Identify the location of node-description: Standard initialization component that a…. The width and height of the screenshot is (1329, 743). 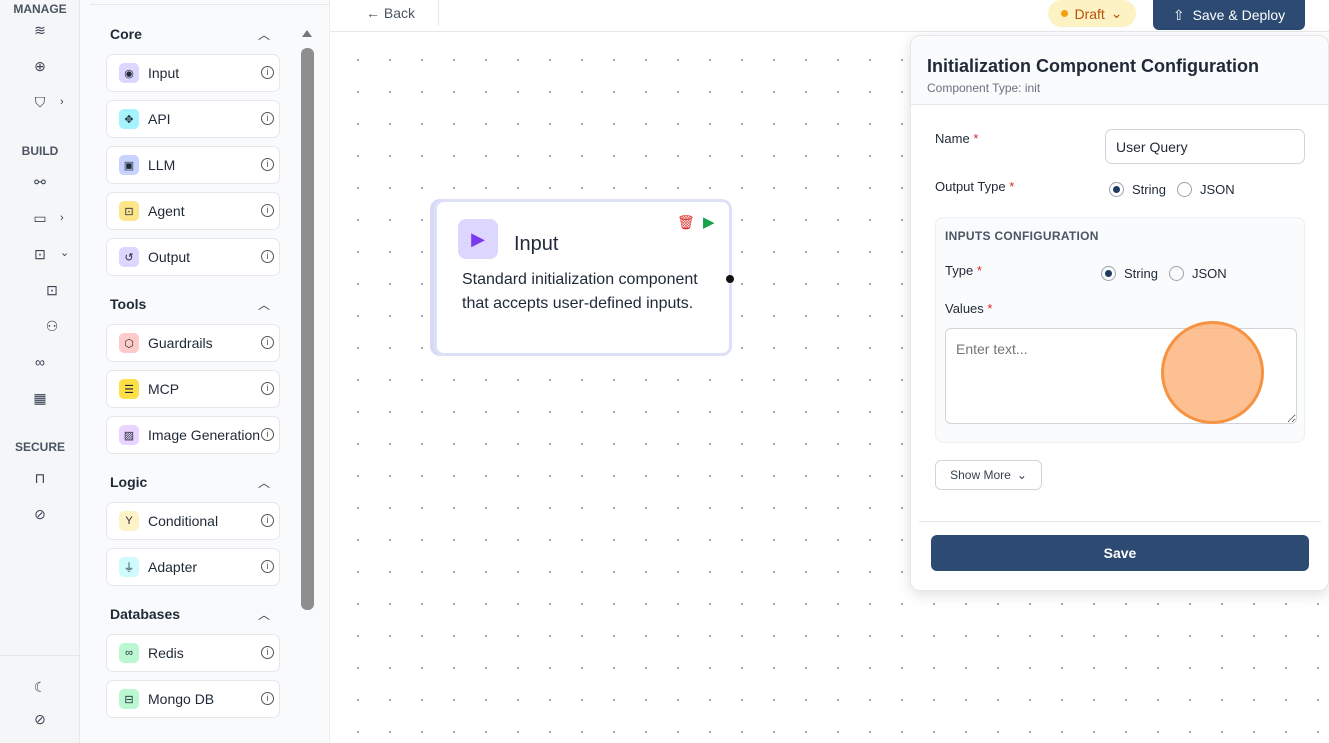
(580, 291).